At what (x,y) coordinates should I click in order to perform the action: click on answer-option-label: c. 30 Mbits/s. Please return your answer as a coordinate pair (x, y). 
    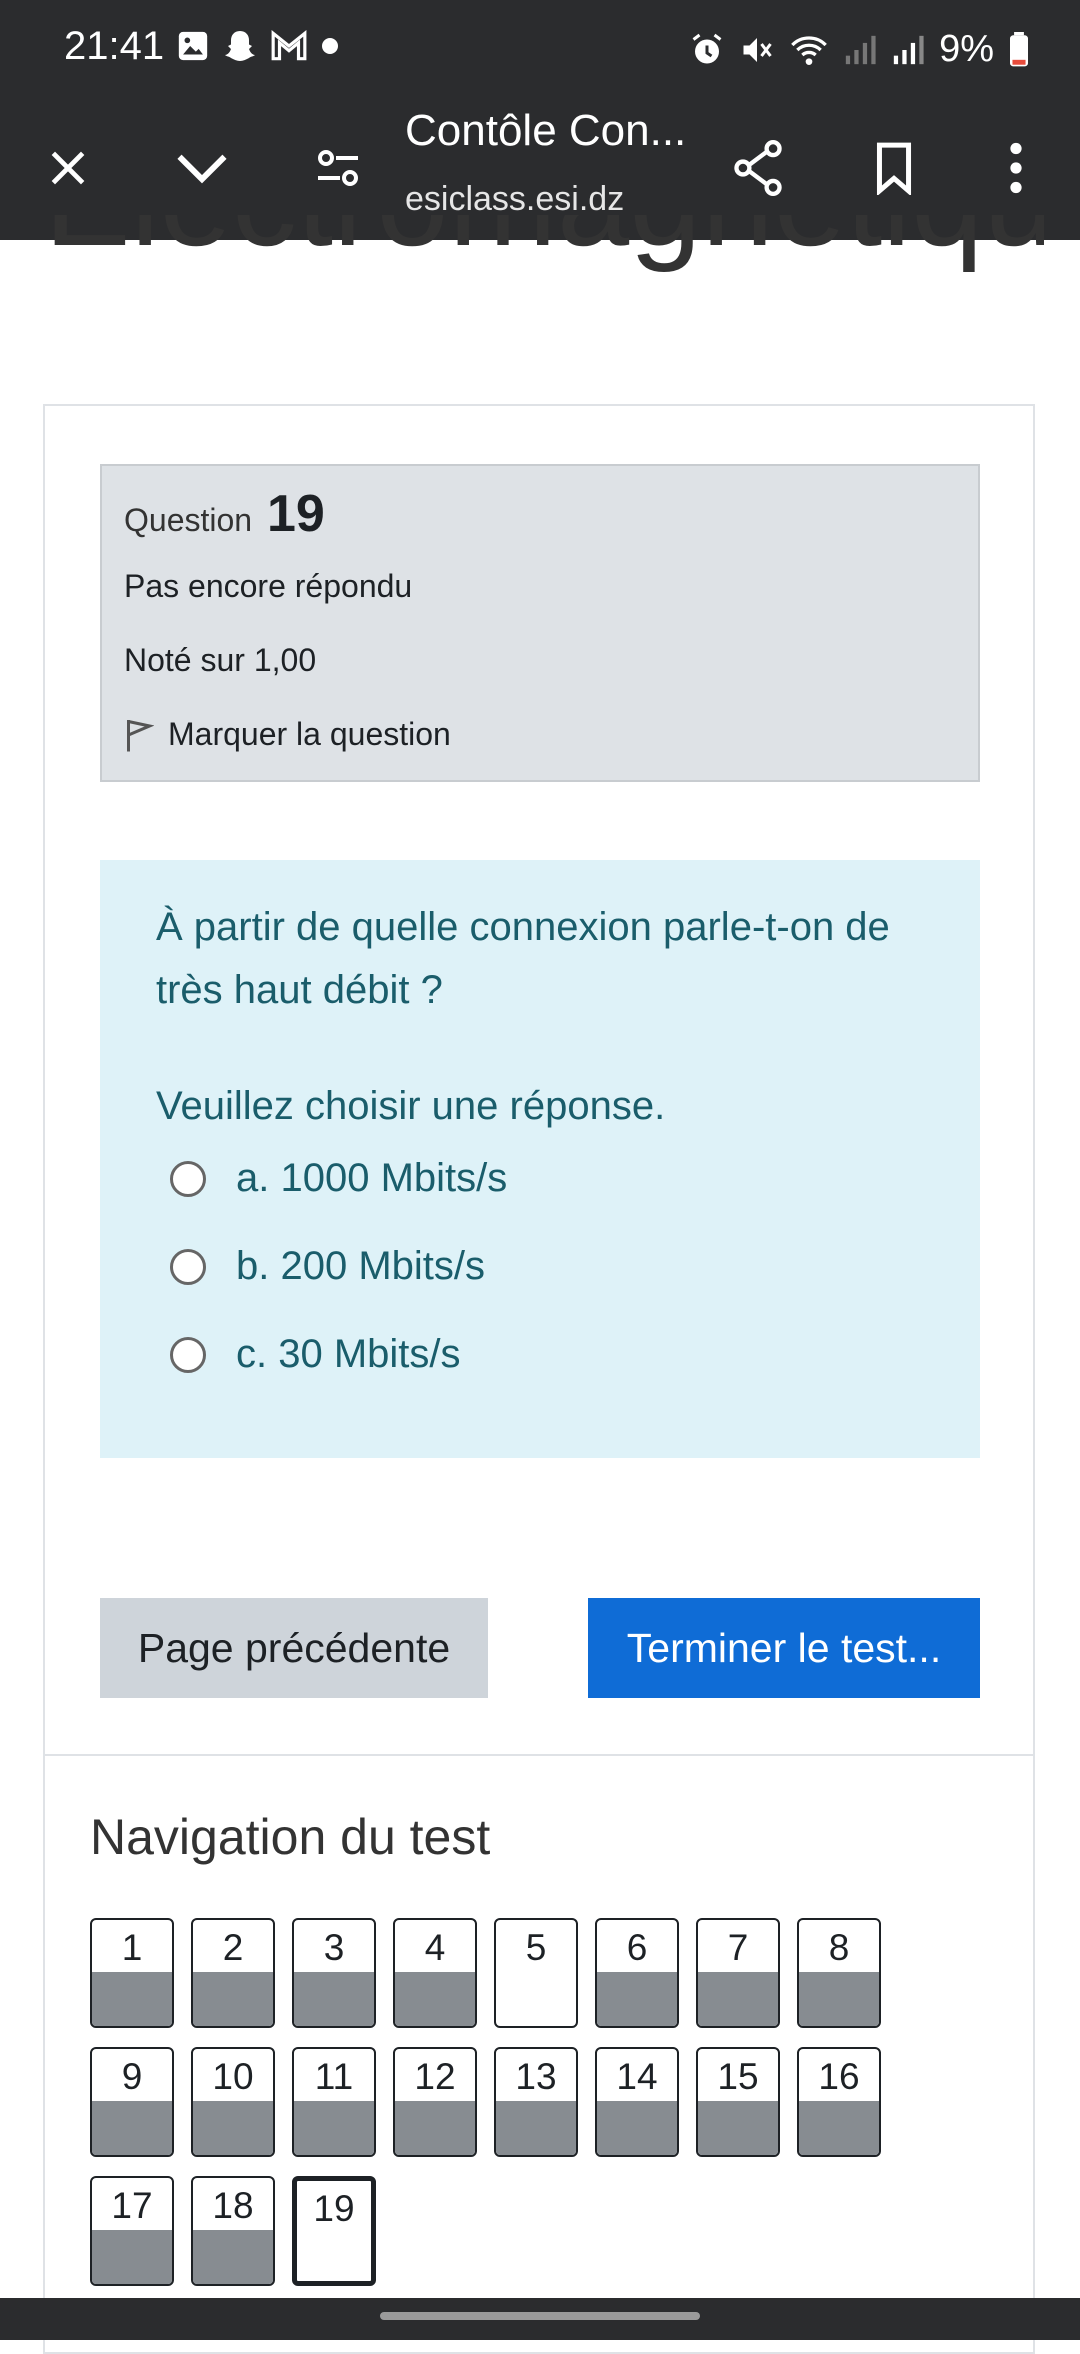
    Looking at the image, I should click on (348, 1354).